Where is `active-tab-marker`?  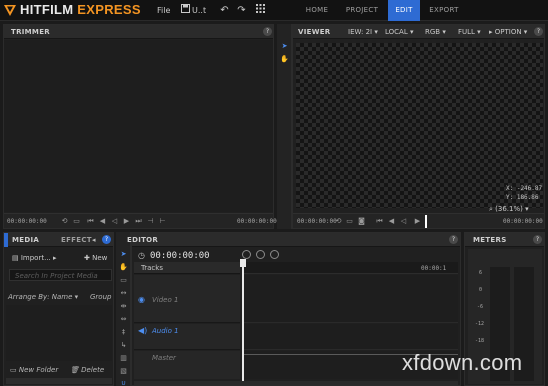 active-tab-marker is located at coordinates (6, 240).